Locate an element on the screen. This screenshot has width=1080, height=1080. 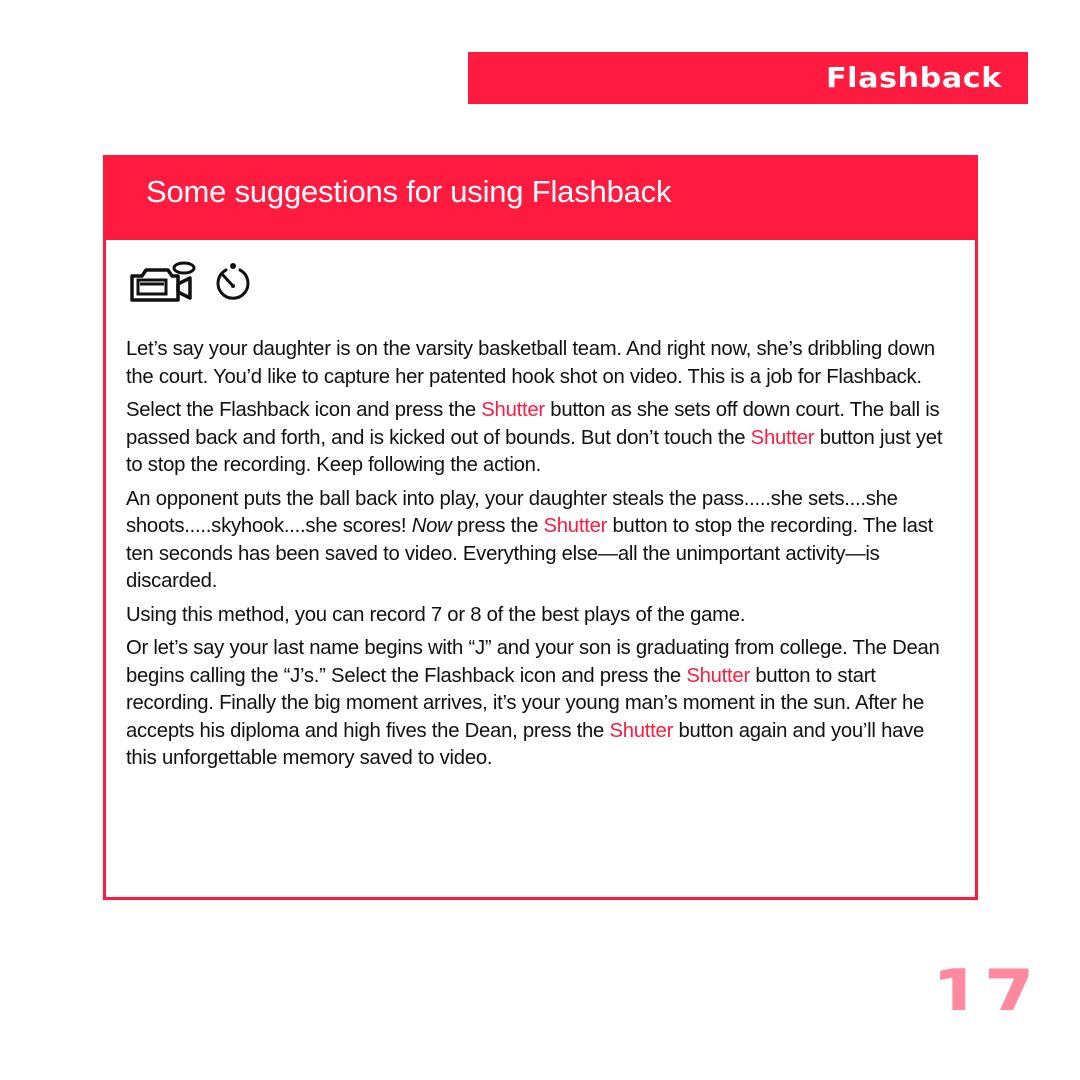
section-tab-label: Flashback is located at coordinates (914, 77).